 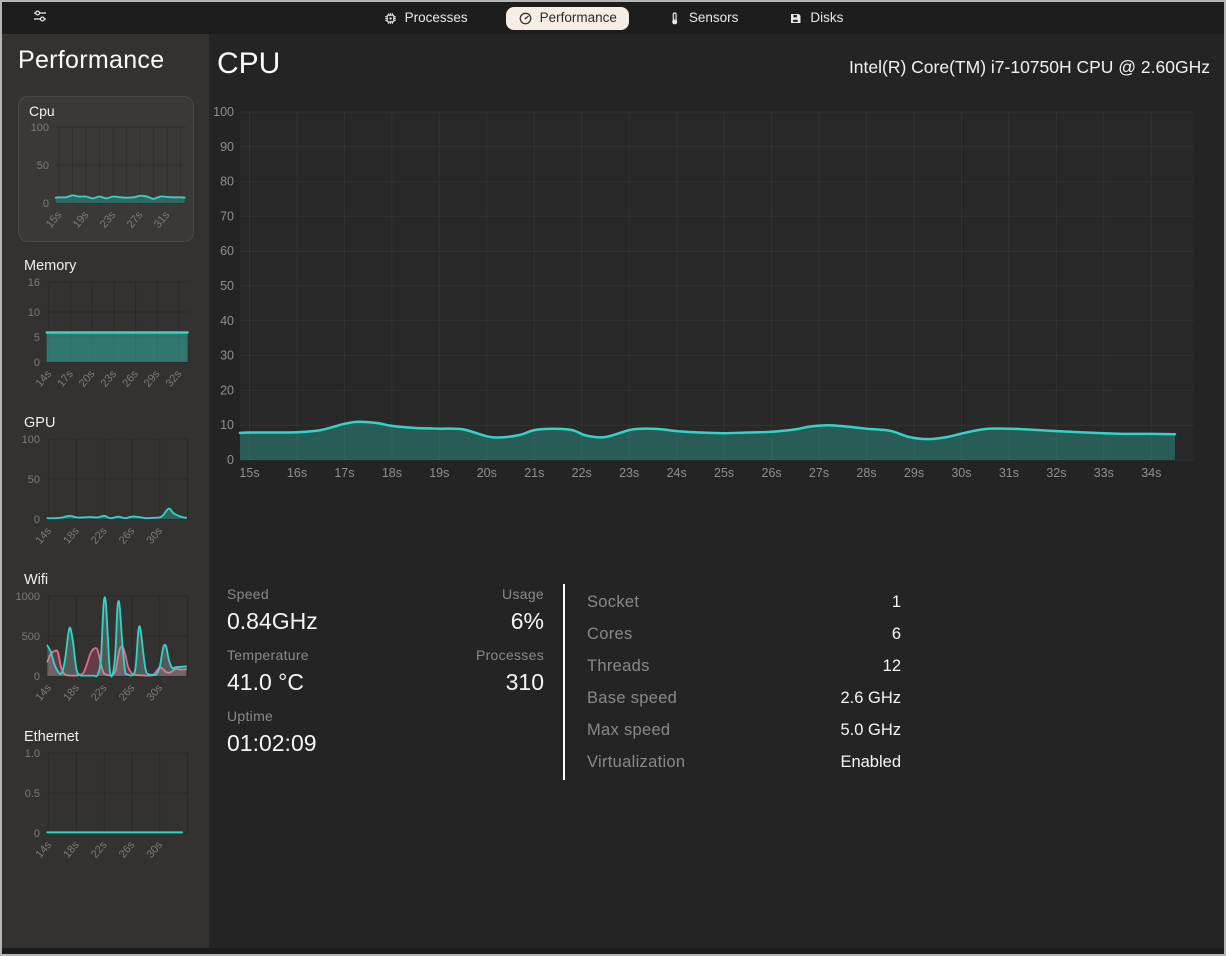 What do you see at coordinates (744, 762) in the screenshot?
I see `table-row: Virtualization Enabled` at bounding box center [744, 762].